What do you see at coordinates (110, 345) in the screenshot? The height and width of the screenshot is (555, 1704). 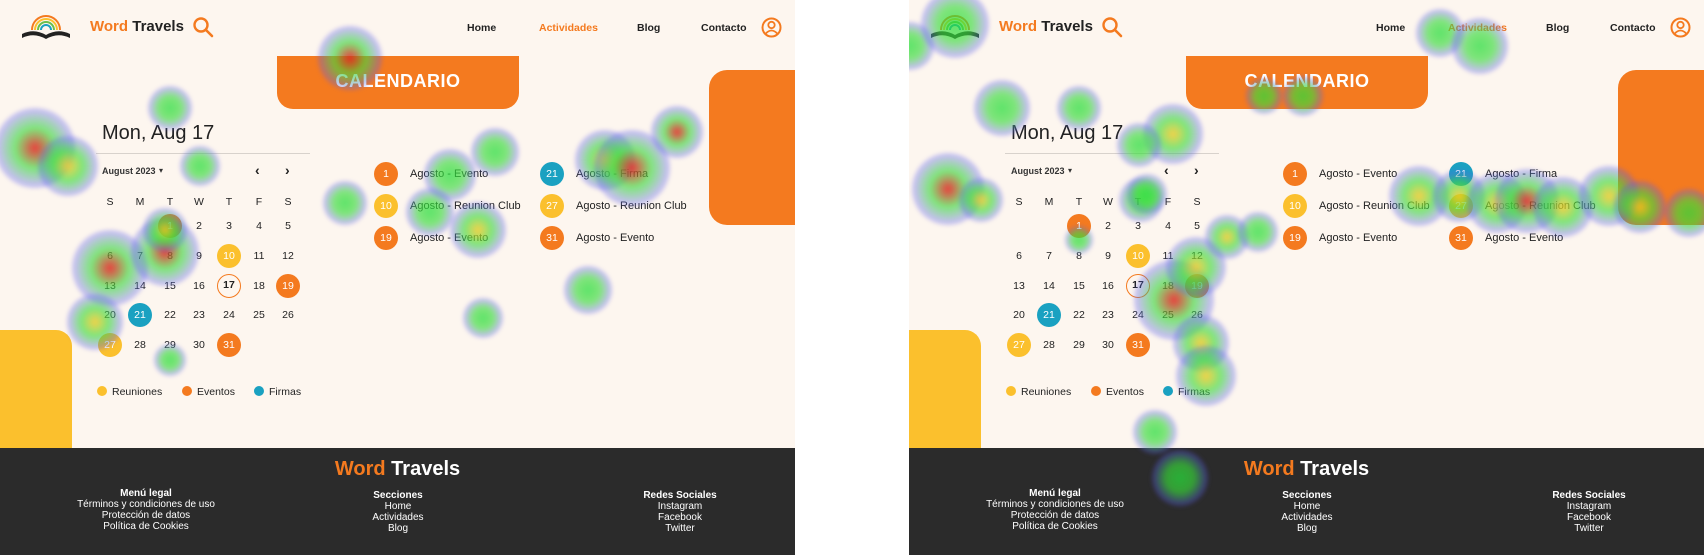 I see `calendar-day-27: 27` at bounding box center [110, 345].